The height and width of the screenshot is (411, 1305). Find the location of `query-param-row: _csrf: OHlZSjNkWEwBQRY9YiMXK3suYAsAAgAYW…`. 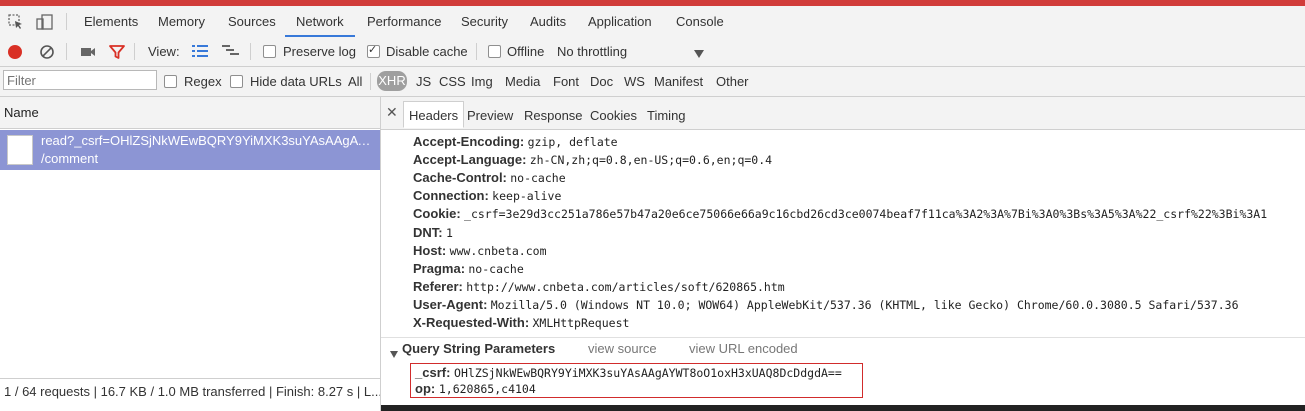

query-param-row: _csrf: OHlZSjNkWEwBQRY9YiMXK3suYAsAAgAYW… is located at coordinates (628, 372).